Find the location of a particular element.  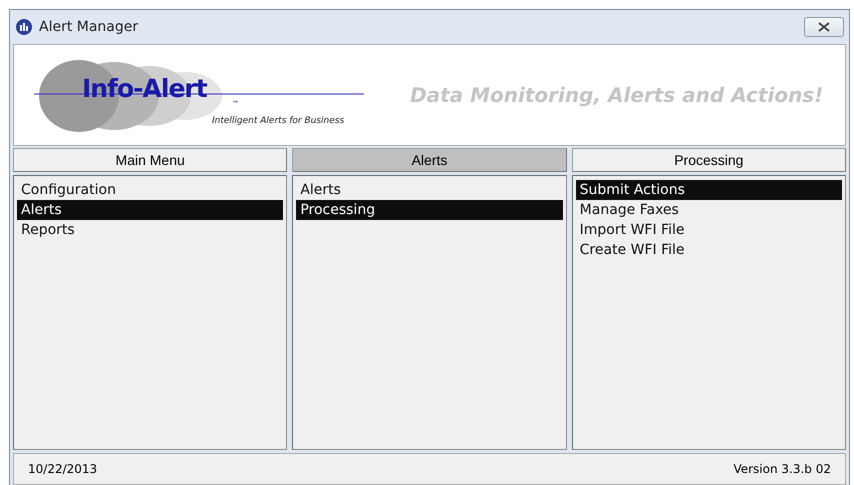

menu-item: Manage Faxes is located at coordinates (709, 210).